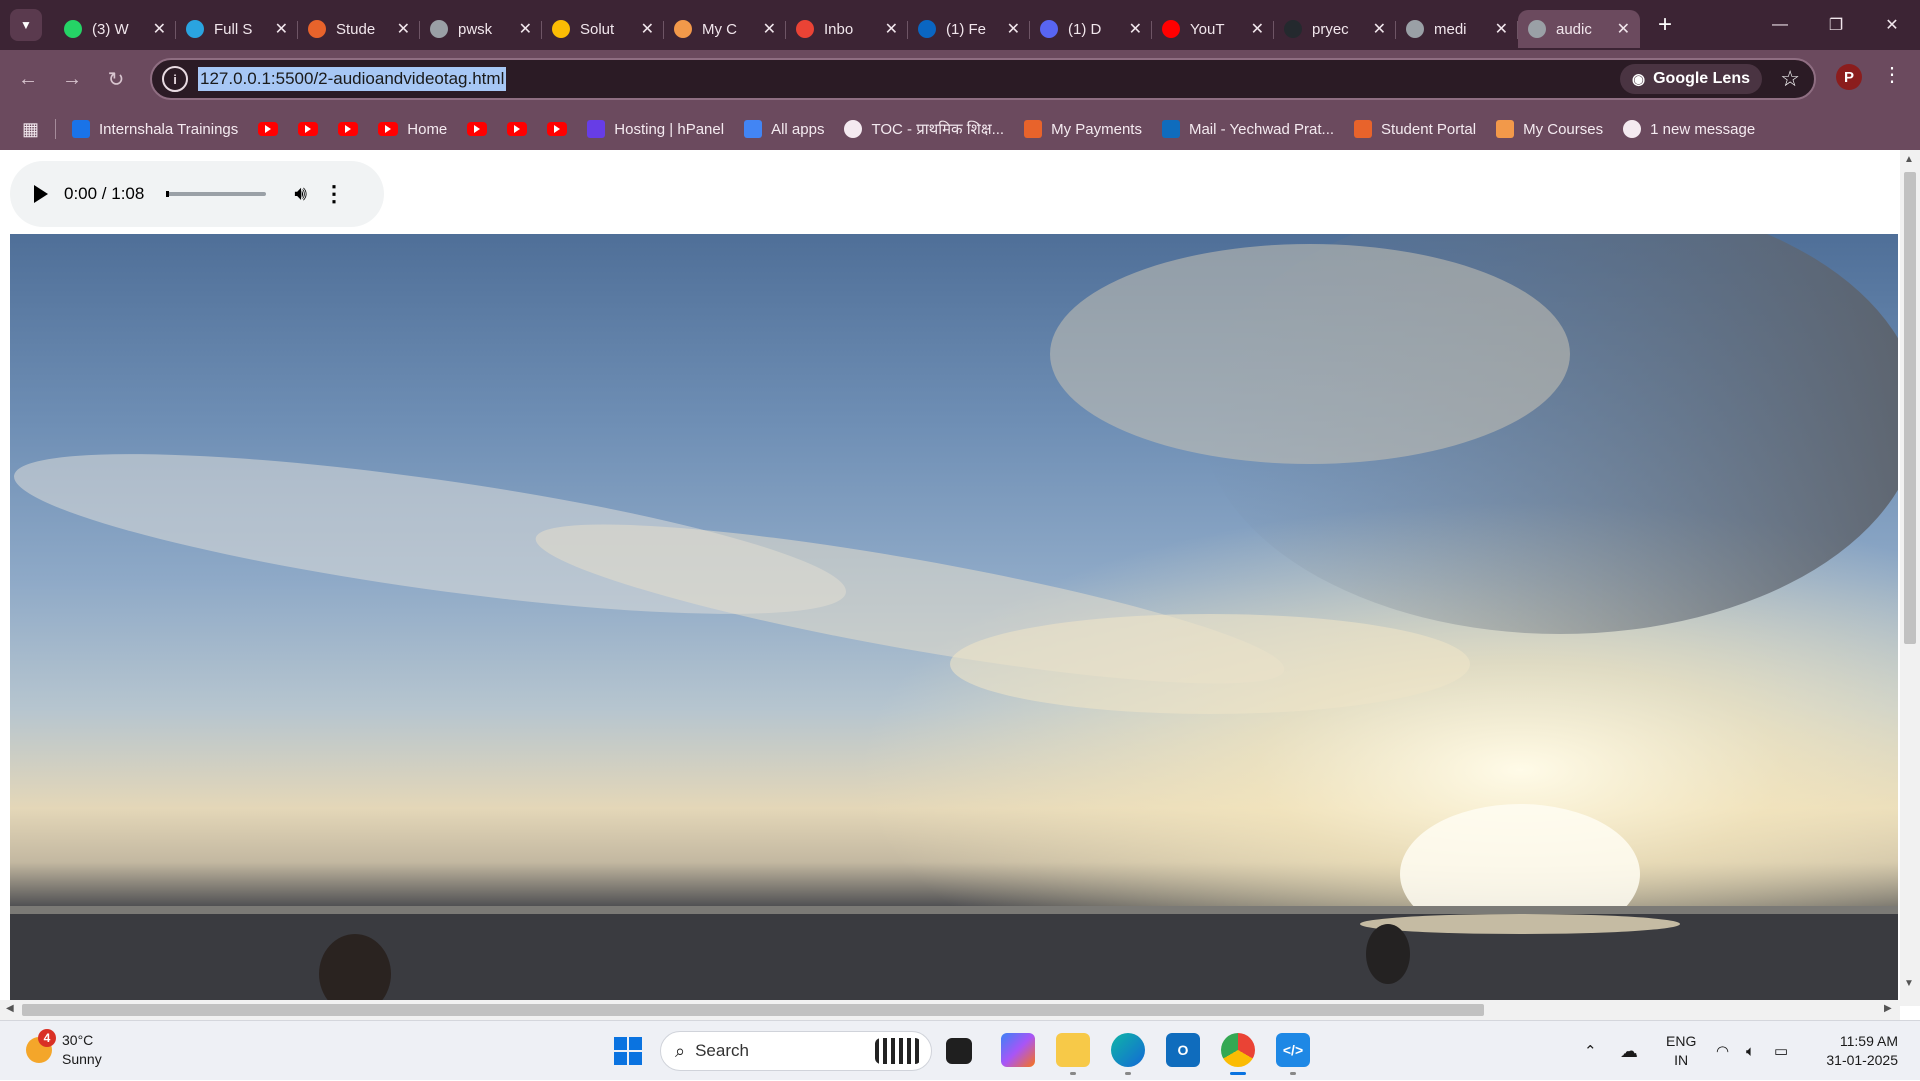 The height and width of the screenshot is (1081, 1920). I want to click on browser-tab: (3) W ✕, so click(115, 29).